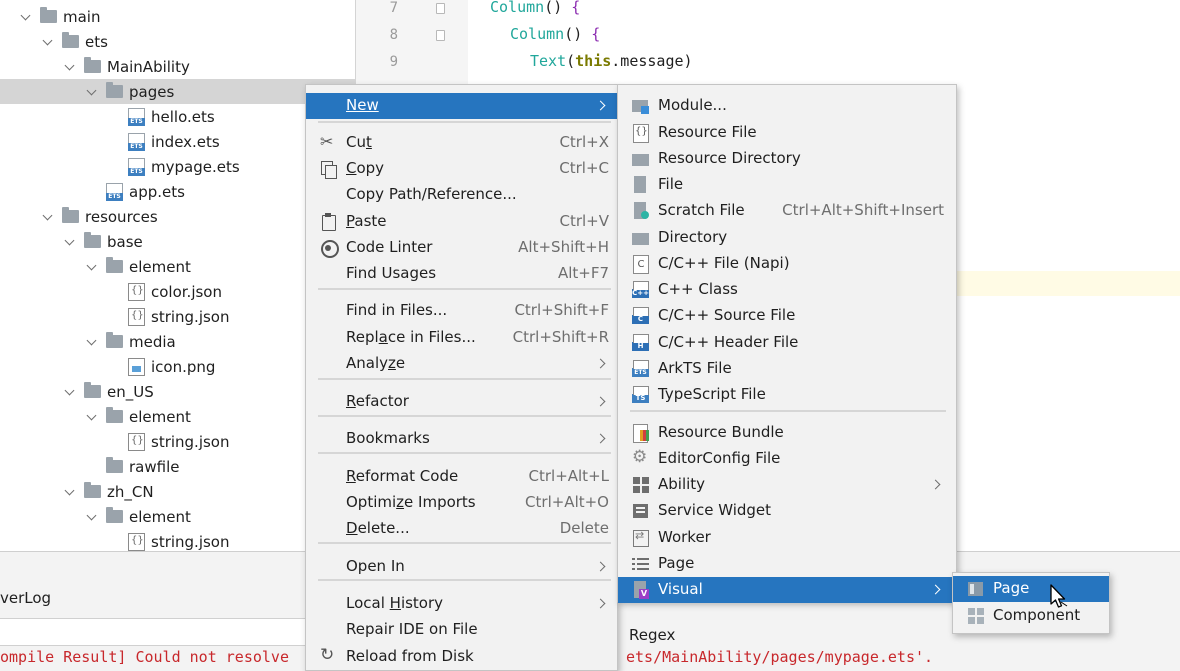 The image size is (1180, 671). Describe the element at coordinates (461, 402) in the screenshot. I see `menu-item-refactor: Refactor` at that location.